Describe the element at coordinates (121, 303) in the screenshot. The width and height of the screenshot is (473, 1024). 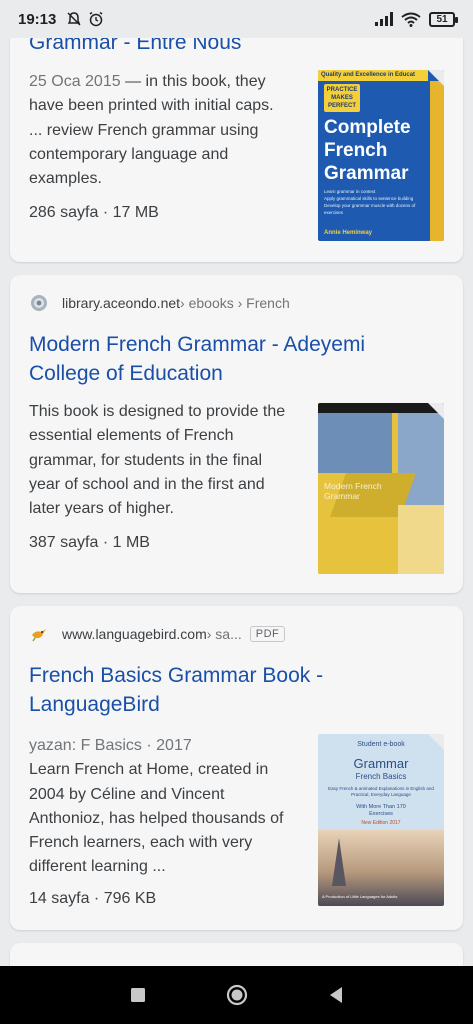
I see `result-domain: library.aceondo.net` at that location.